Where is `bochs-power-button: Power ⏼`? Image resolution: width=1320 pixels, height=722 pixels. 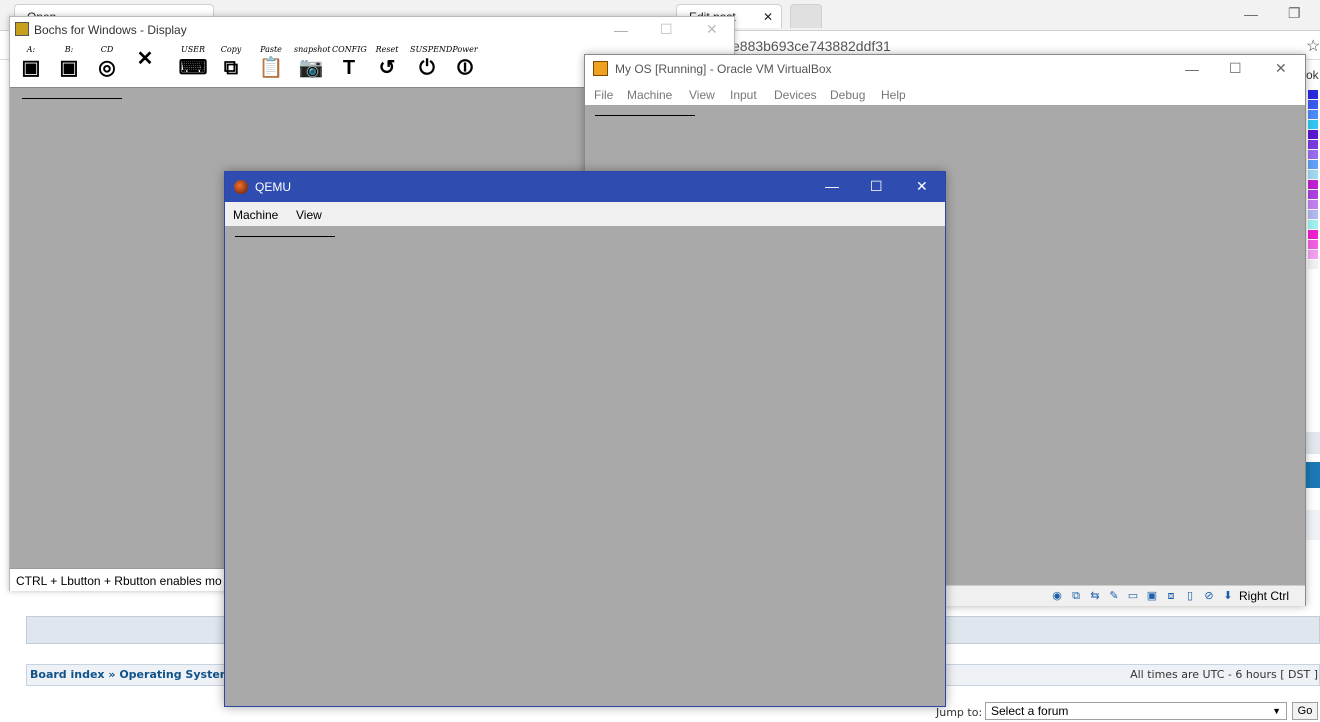 bochs-power-button: Power ⏼ is located at coordinates (465, 65).